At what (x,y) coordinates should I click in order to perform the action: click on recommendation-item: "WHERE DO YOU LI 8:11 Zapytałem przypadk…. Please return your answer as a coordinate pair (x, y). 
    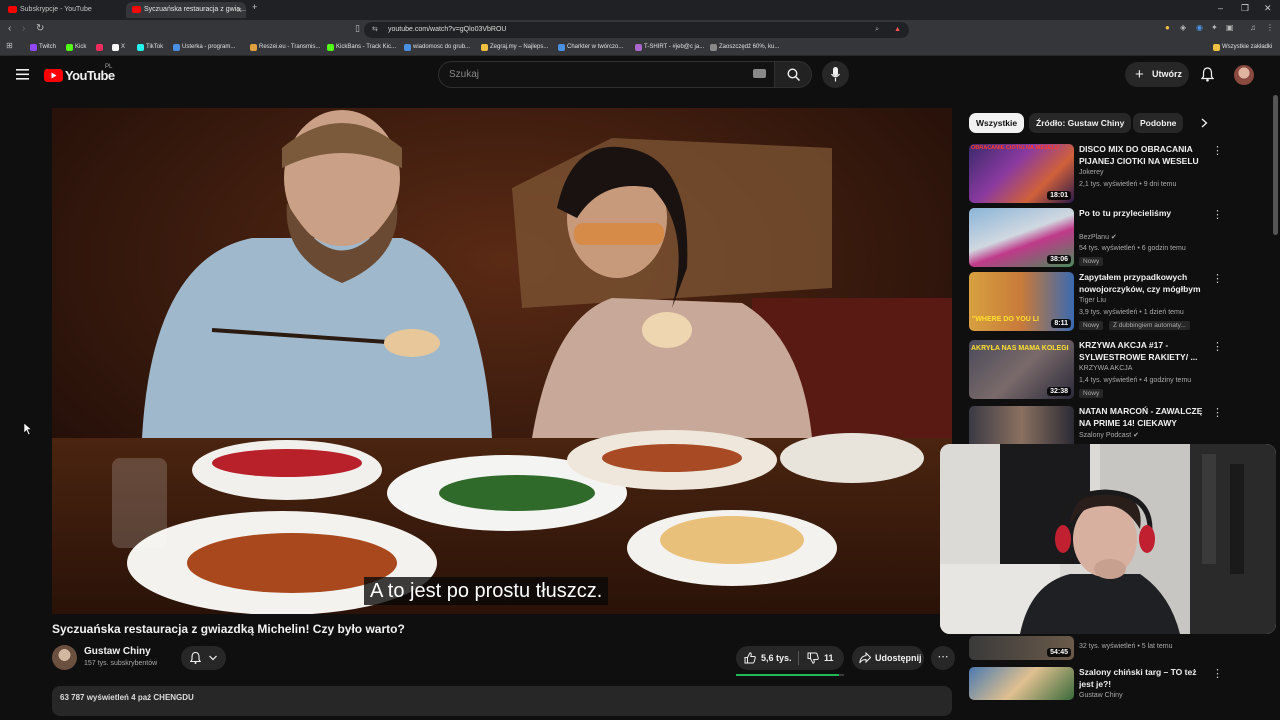
    Looking at the image, I should click on (1099, 304).